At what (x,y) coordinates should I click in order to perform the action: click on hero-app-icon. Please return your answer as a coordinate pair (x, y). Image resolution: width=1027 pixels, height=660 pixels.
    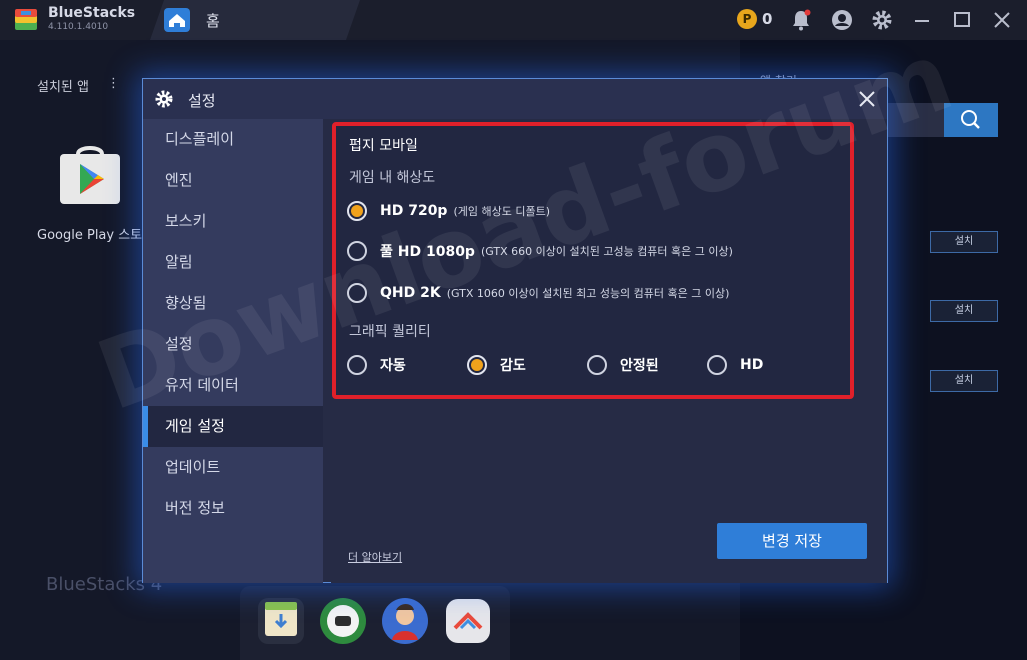
    Looking at the image, I should click on (405, 621).